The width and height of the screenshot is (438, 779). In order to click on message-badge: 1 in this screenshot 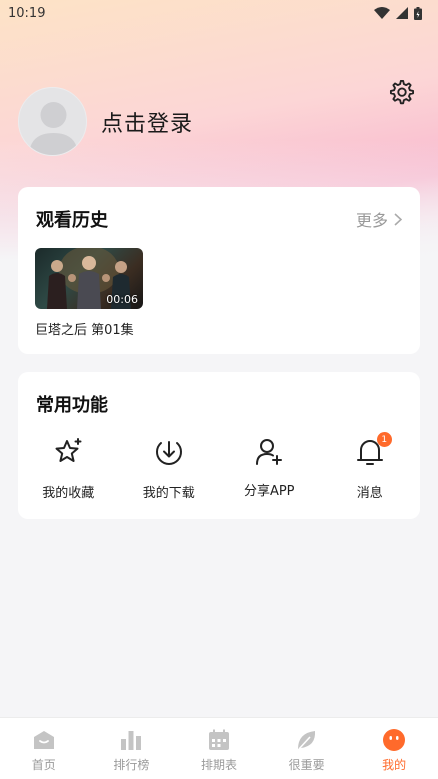, I will do `click(384, 439)`.